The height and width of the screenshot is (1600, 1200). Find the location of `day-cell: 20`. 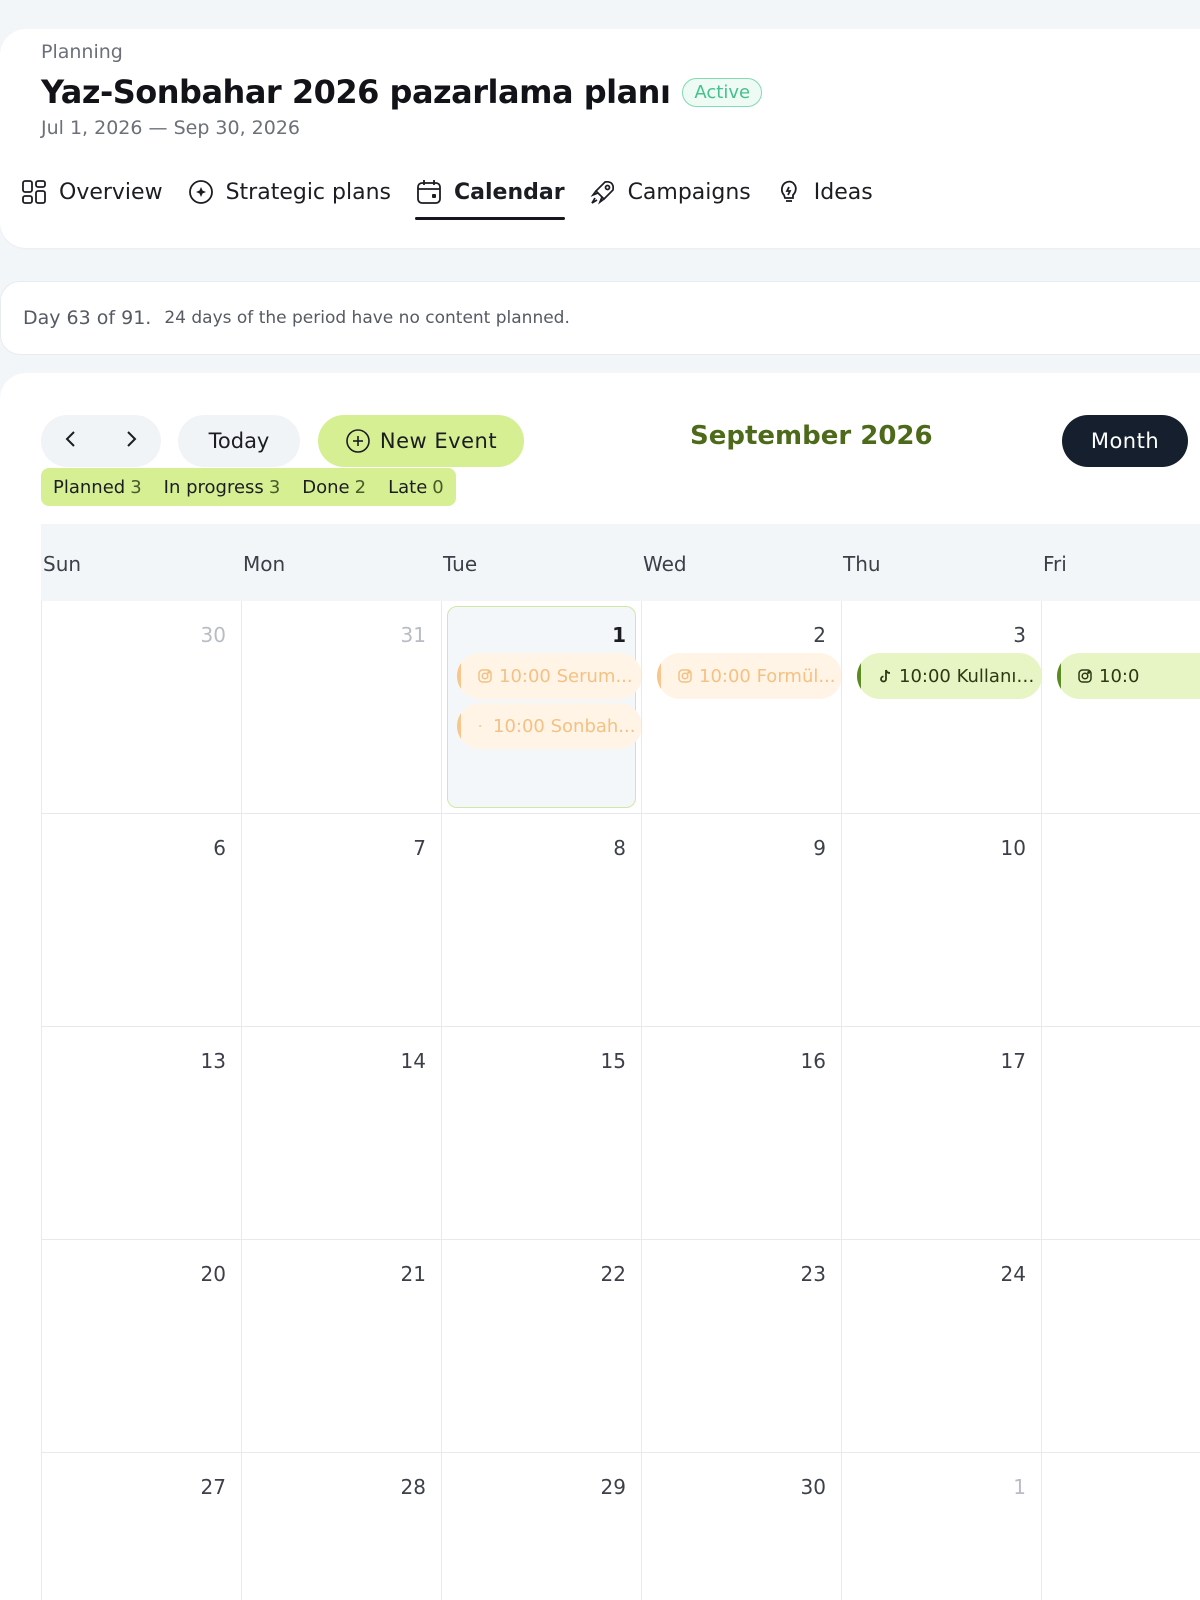

day-cell: 20 is located at coordinates (141, 1346).